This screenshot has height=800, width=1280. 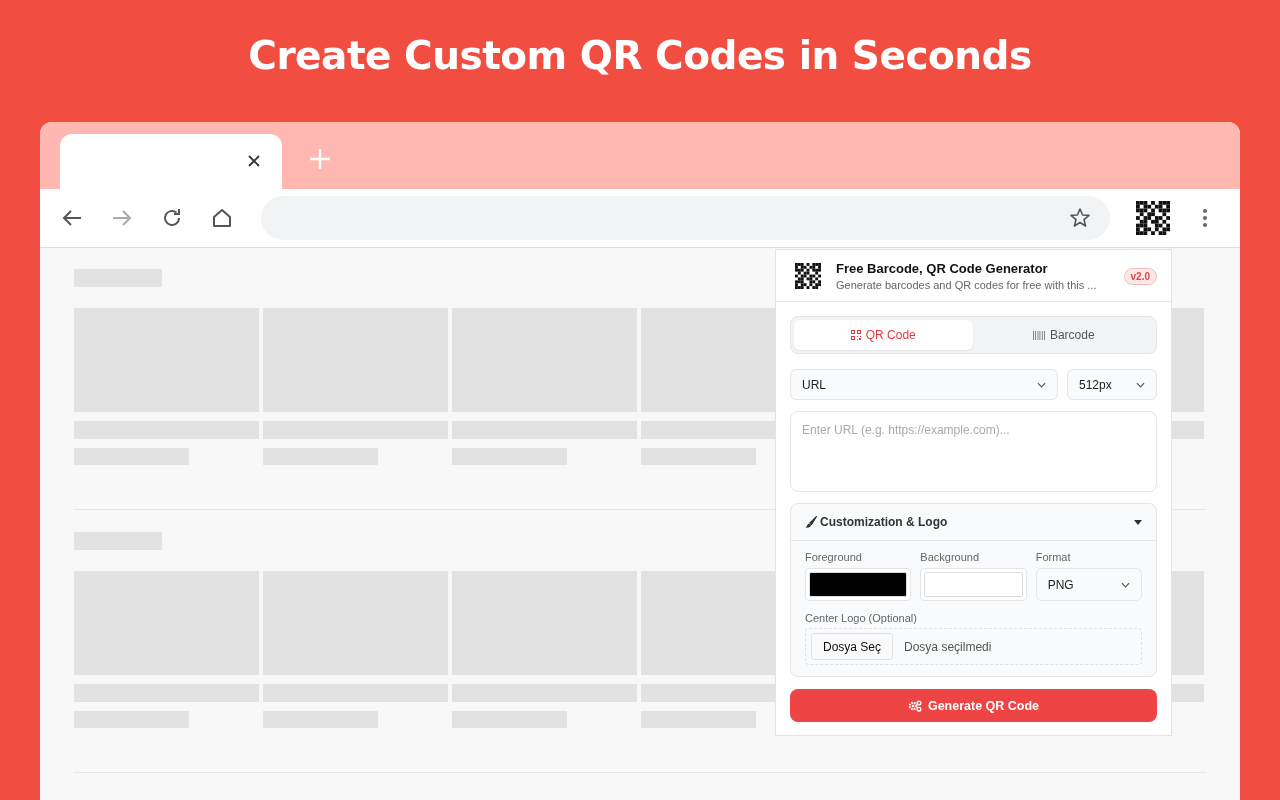 I want to click on barcode-icon, so click(x=1038, y=335).